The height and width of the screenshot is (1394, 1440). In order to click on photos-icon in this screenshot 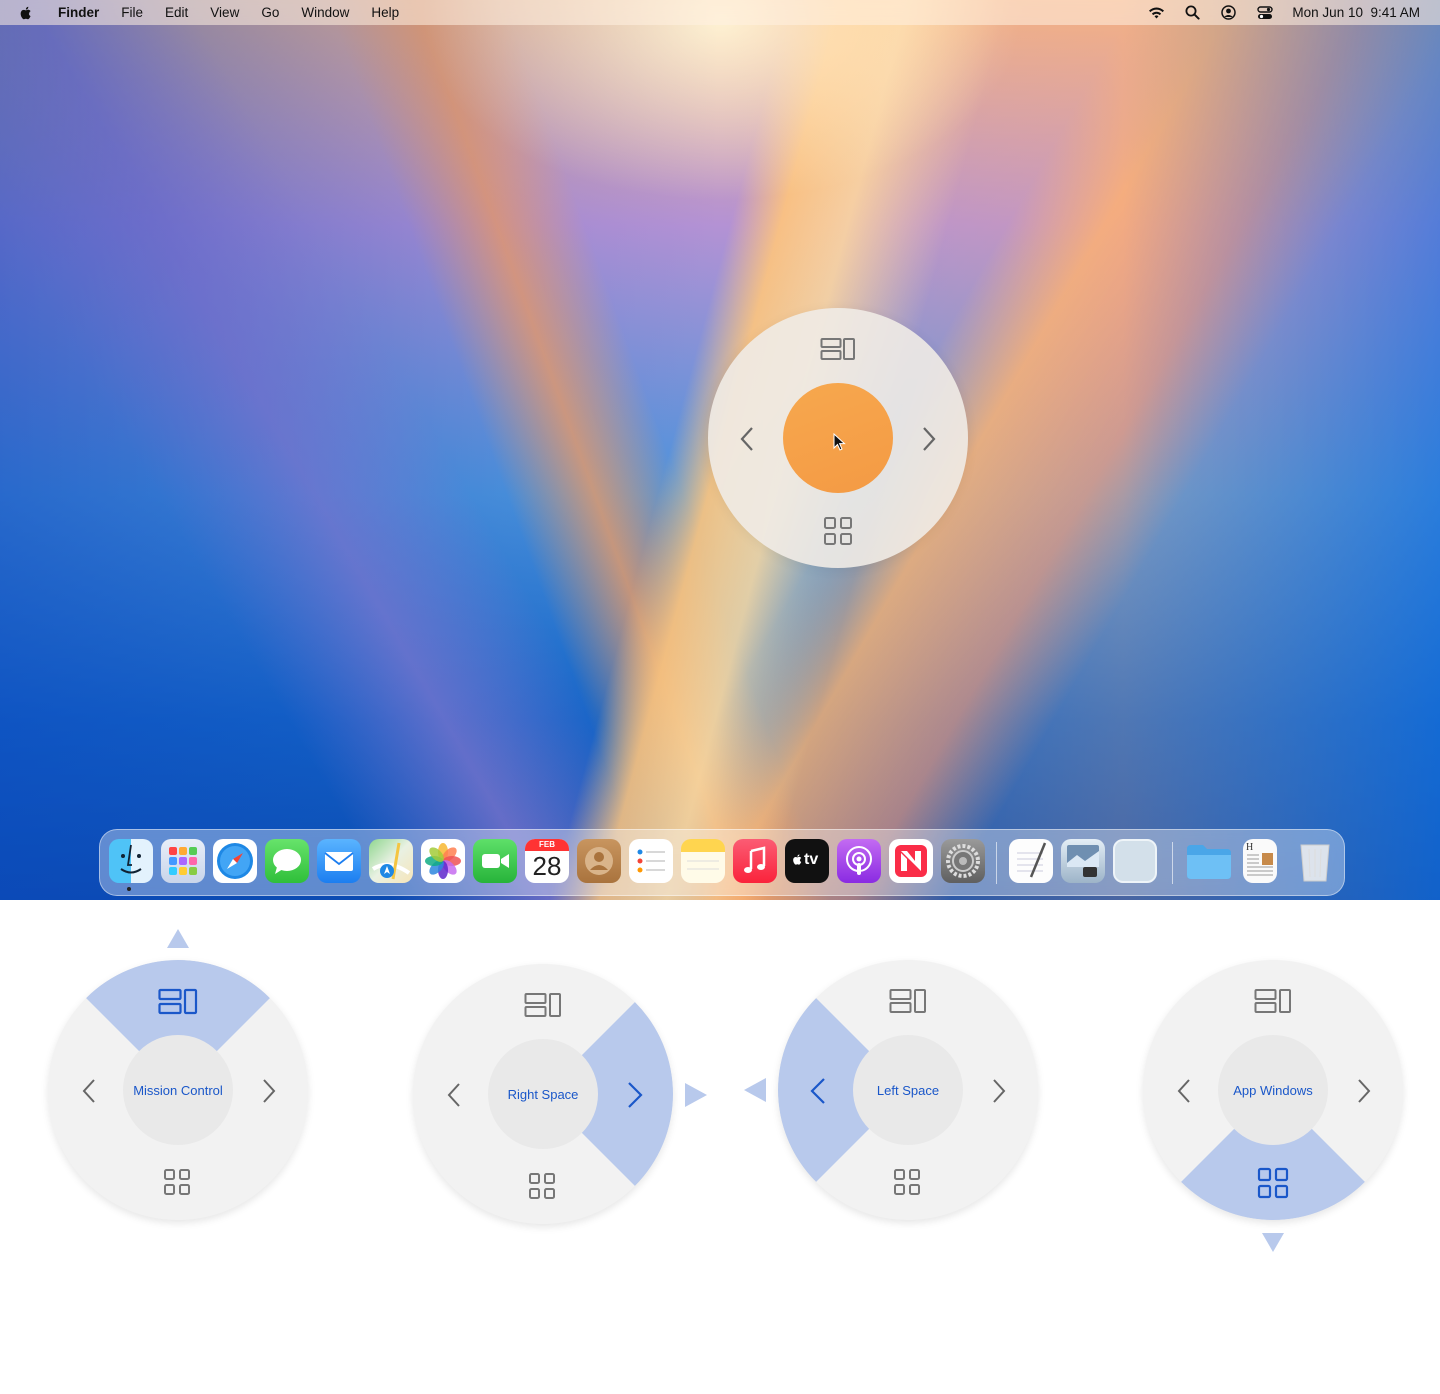, I will do `click(443, 861)`.